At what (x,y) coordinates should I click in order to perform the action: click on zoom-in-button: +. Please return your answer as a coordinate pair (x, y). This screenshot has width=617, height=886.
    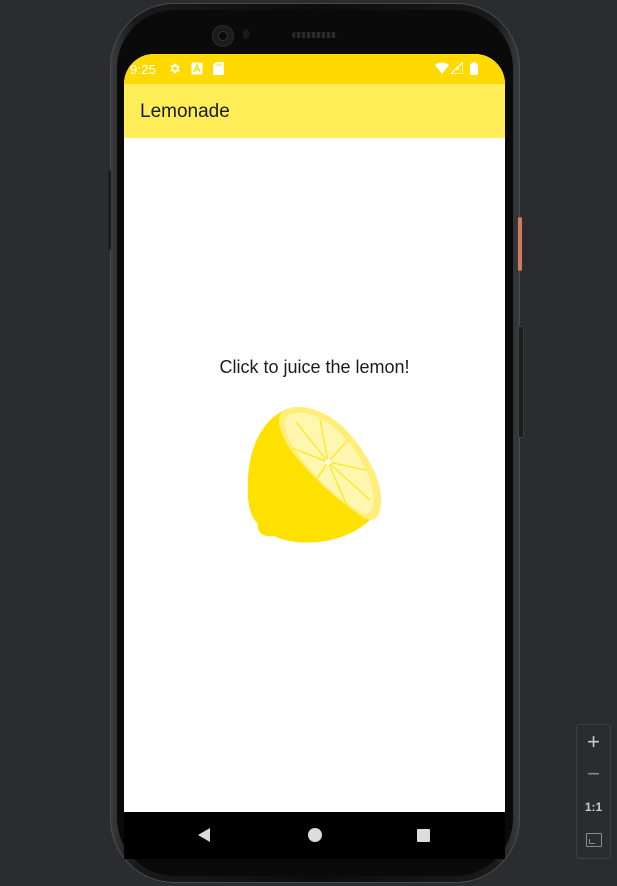
    Looking at the image, I should click on (593, 742).